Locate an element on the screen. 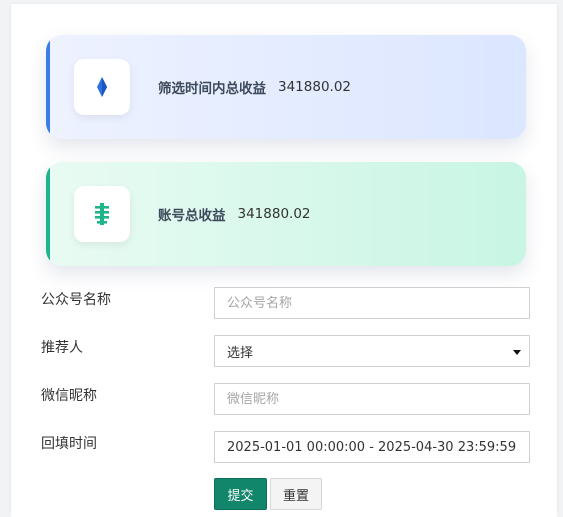 The height and width of the screenshot is (517, 563). wechat-nickname-label: 微信昵称 is located at coordinates (69, 396).